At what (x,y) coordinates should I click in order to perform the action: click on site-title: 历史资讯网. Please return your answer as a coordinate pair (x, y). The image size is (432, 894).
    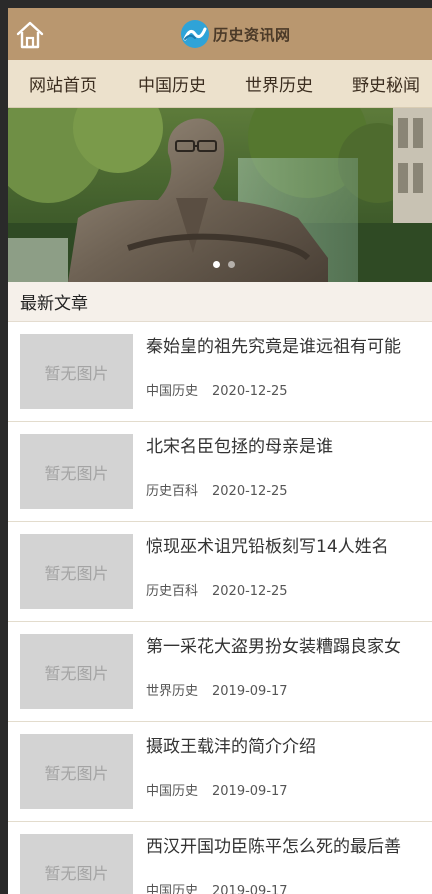
    Looking at the image, I should click on (252, 34).